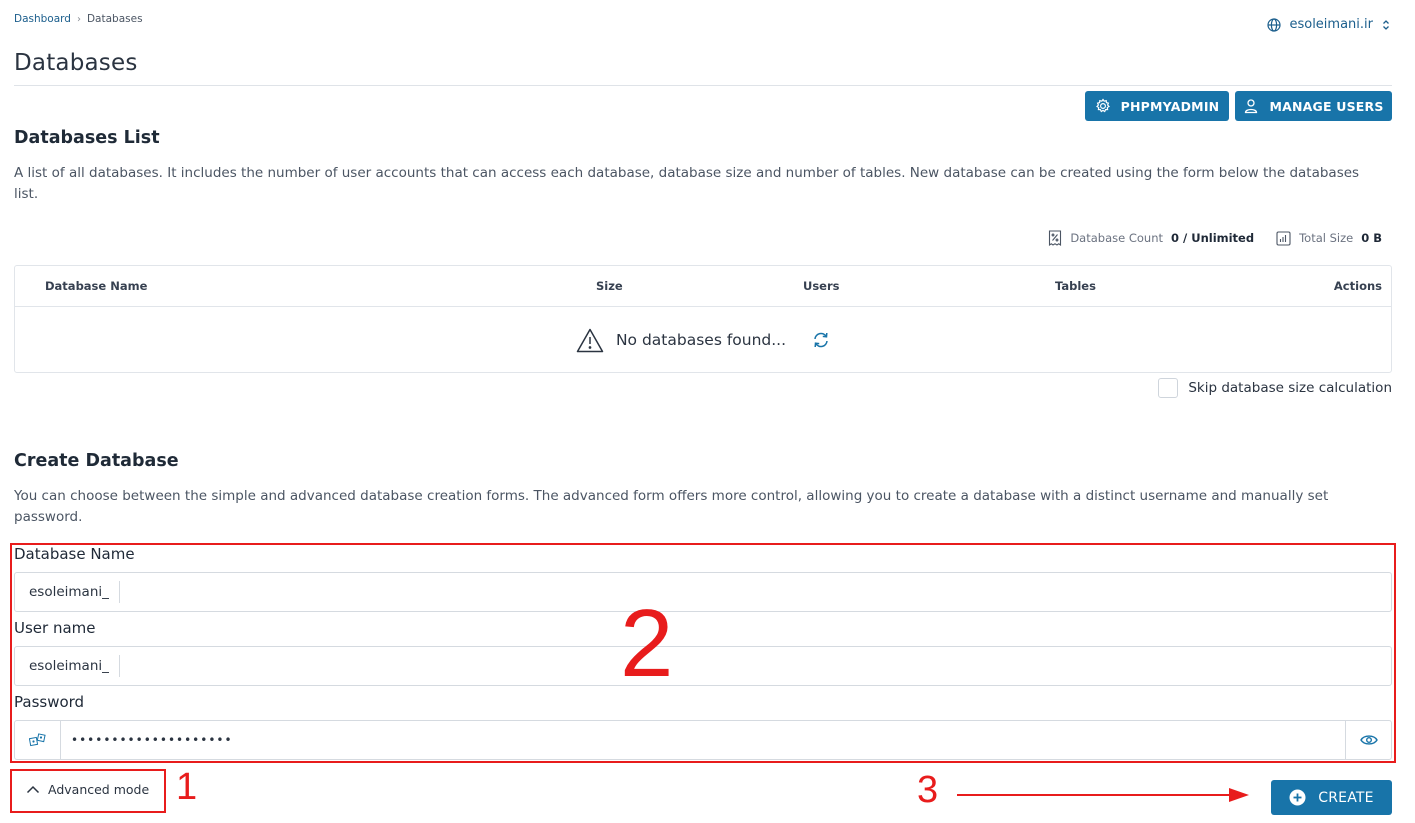 This screenshot has height=823, width=1415. What do you see at coordinates (1386, 24) in the screenshot?
I see `chevron-updown-icon` at bounding box center [1386, 24].